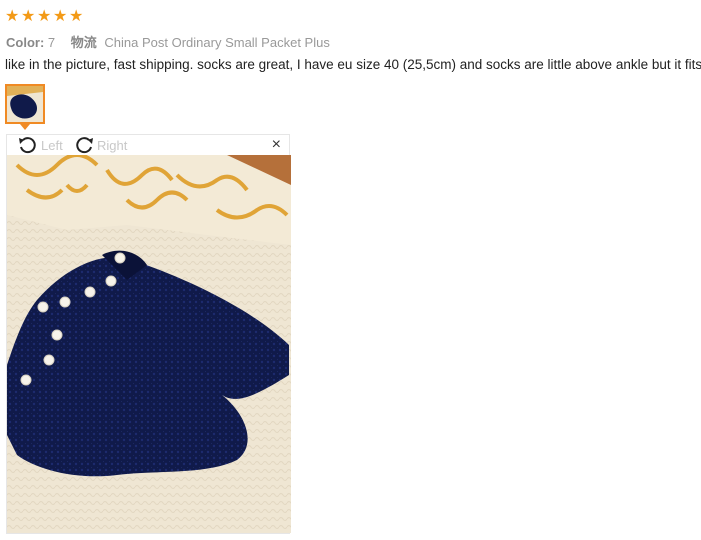  What do you see at coordinates (84, 145) in the screenshot?
I see `rotate-right-icon` at bounding box center [84, 145].